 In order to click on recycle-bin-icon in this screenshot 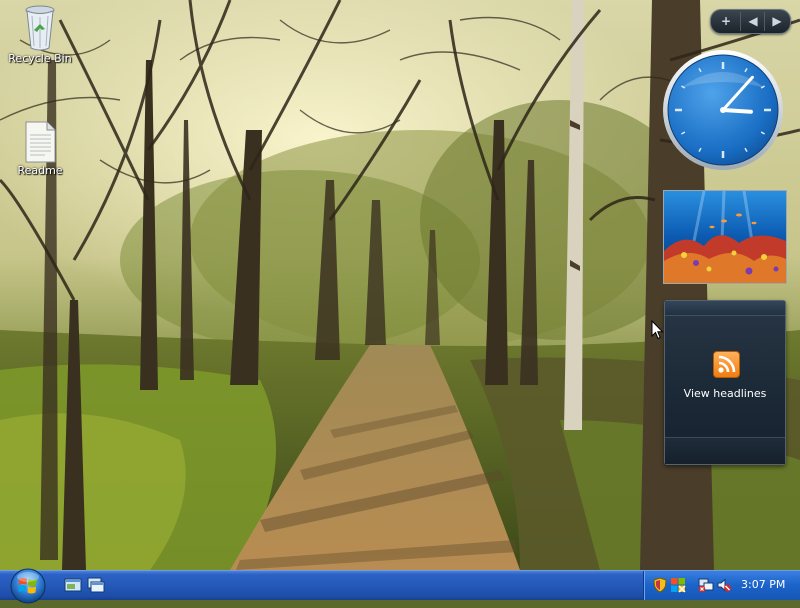, I will do `click(40, 28)`.